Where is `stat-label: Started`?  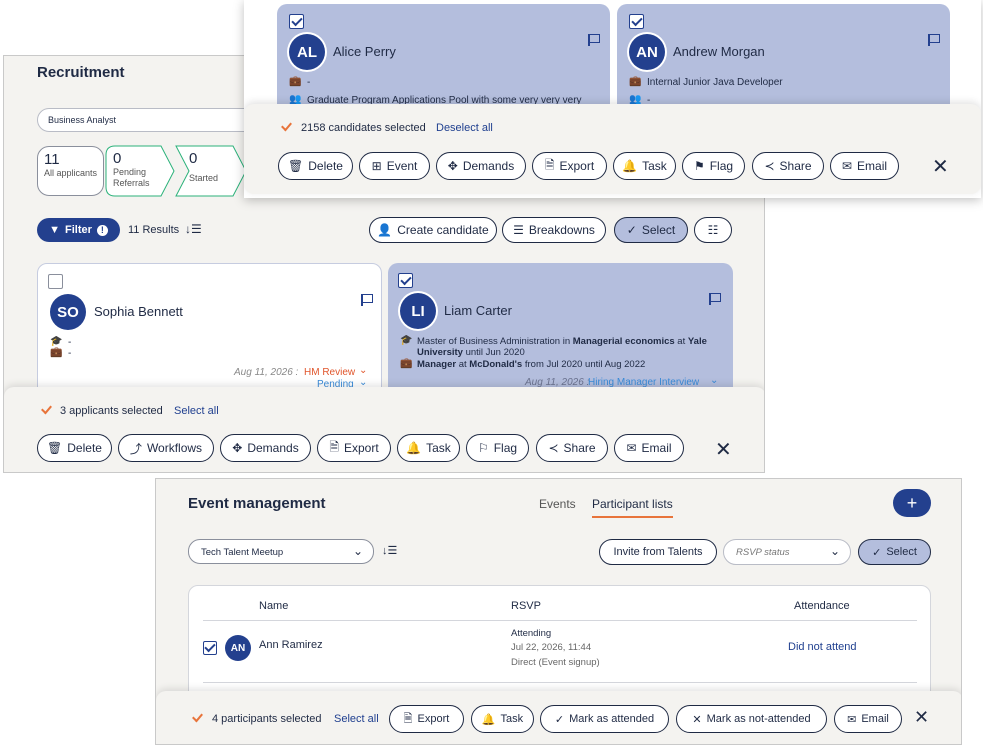 stat-label: Started is located at coordinates (204, 178).